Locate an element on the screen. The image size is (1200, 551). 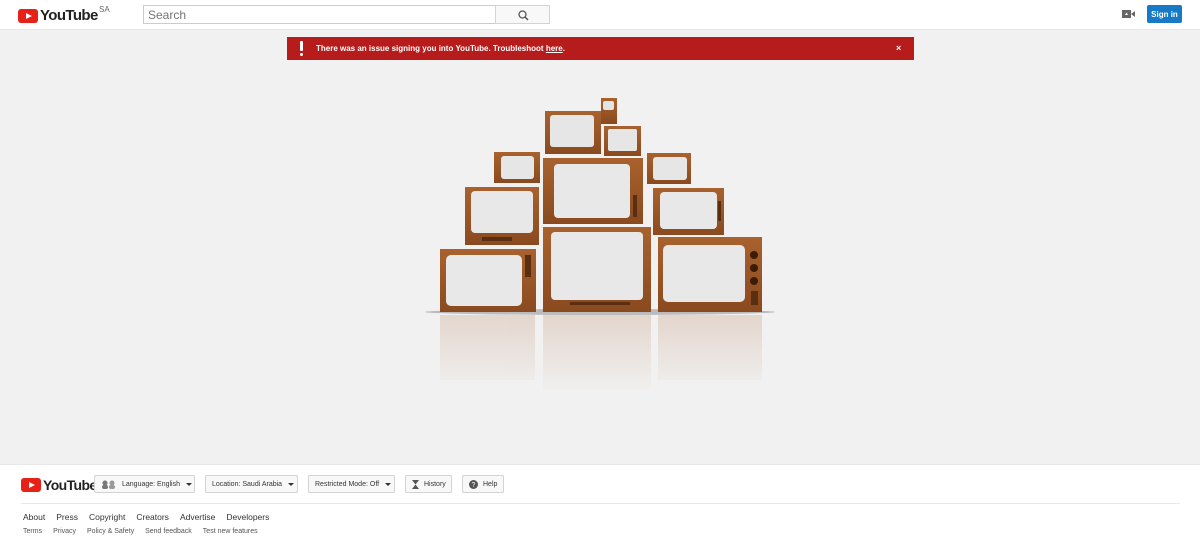
footer-logo-wordmark: YouTube is located at coordinates (70, 485).